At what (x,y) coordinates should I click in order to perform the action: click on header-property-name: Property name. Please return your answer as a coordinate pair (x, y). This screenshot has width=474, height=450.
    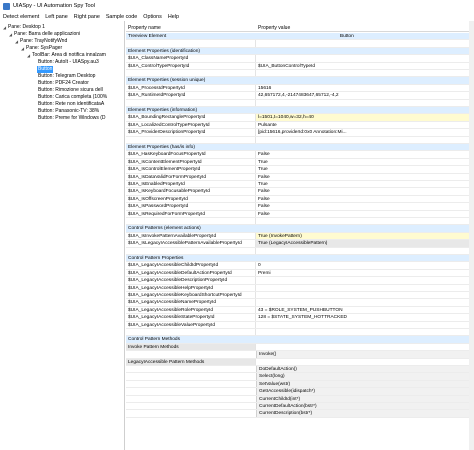
    Looking at the image, I should click on (191, 27).